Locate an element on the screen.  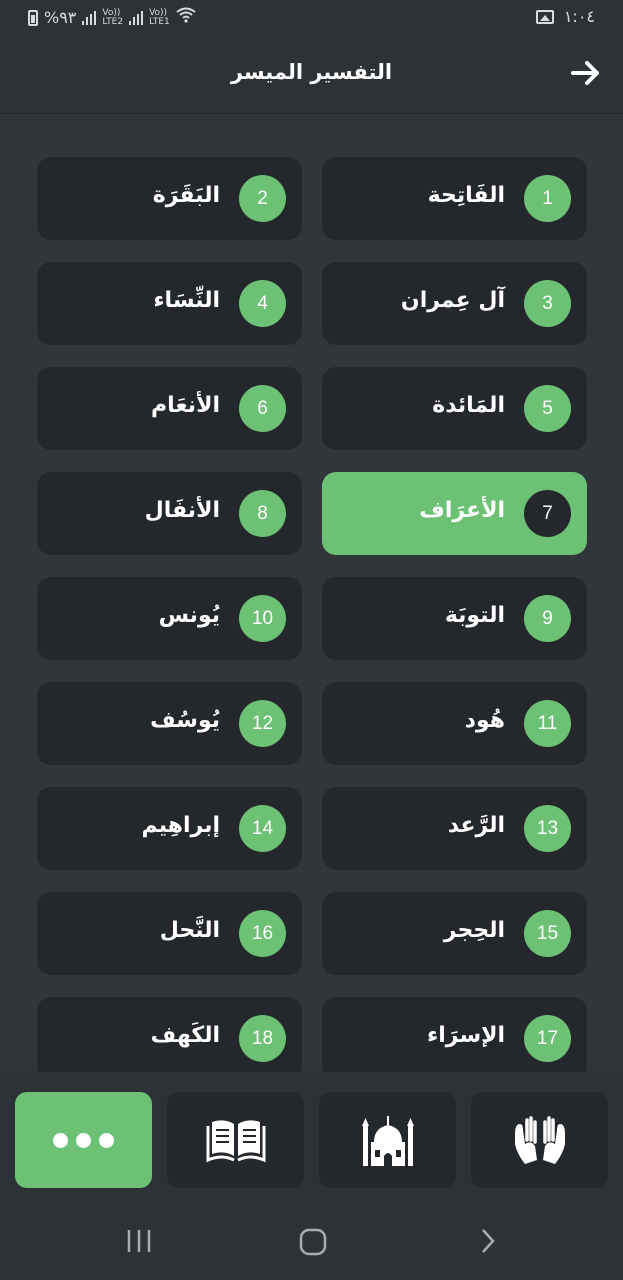
surah-name: آل عِمران is located at coordinates (452, 300).